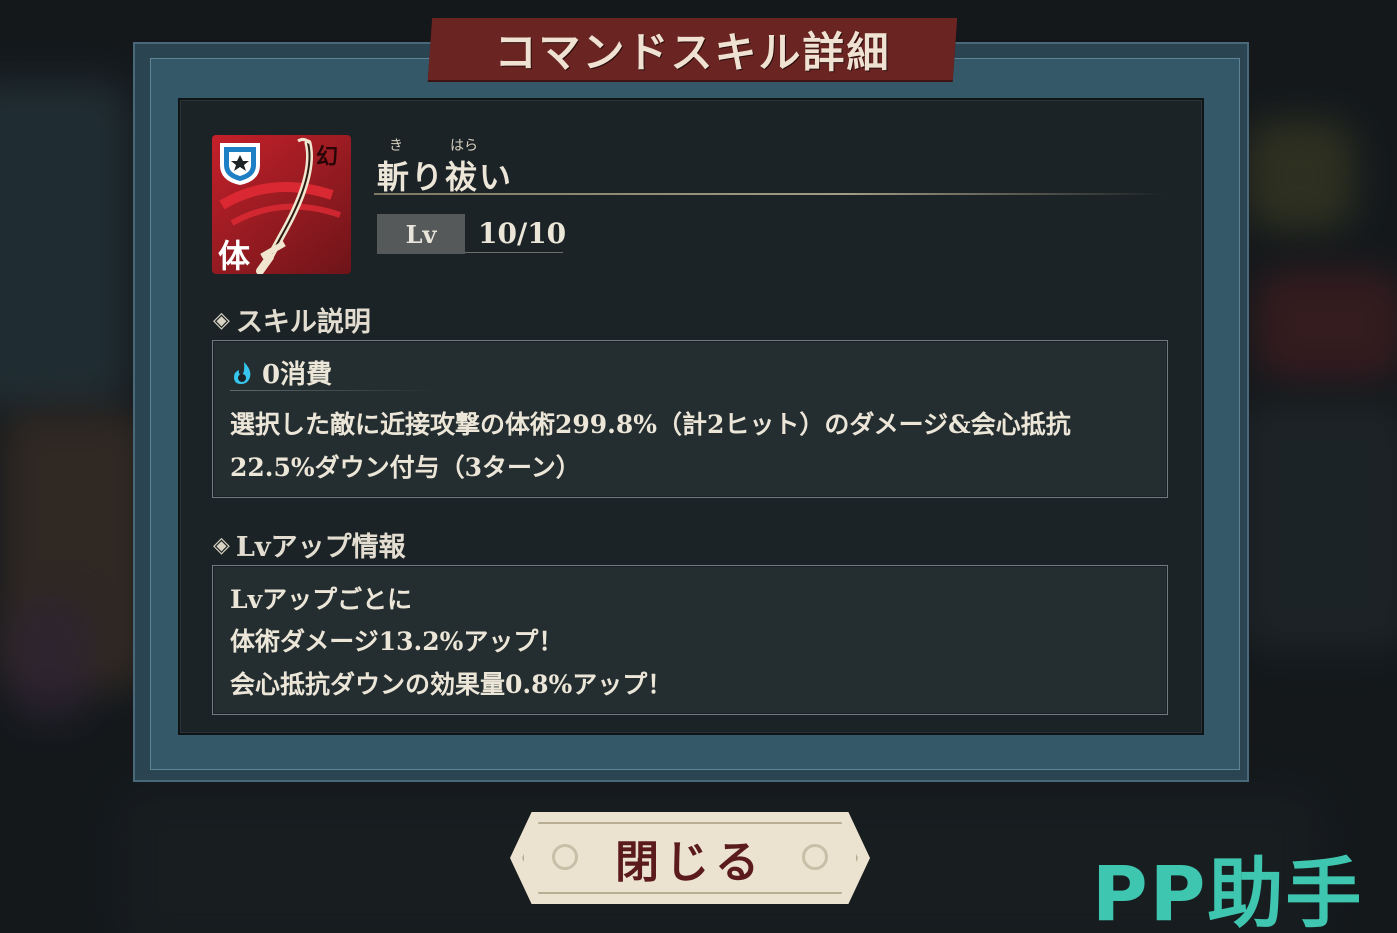 This screenshot has width=1397, height=933. I want to click on katana-skill-icon: 幻 体, so click(281, 204).